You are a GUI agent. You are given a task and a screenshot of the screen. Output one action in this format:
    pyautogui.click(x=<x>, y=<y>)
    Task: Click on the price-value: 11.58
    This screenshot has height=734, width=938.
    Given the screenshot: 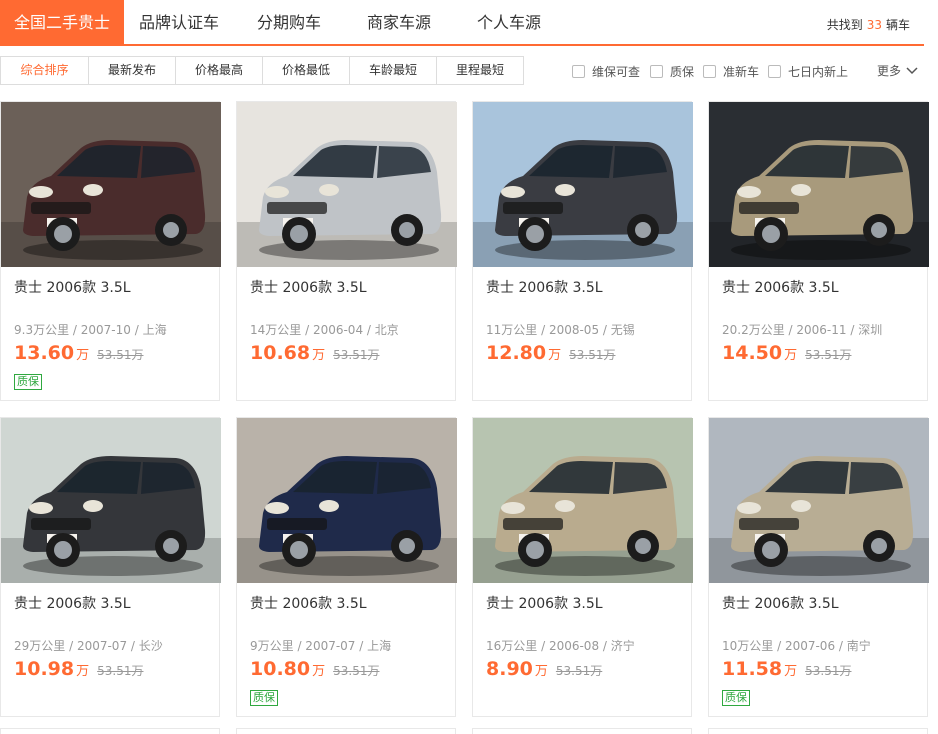 What is the action you would take?
    pyautogui.click(x=752, y=669)
    